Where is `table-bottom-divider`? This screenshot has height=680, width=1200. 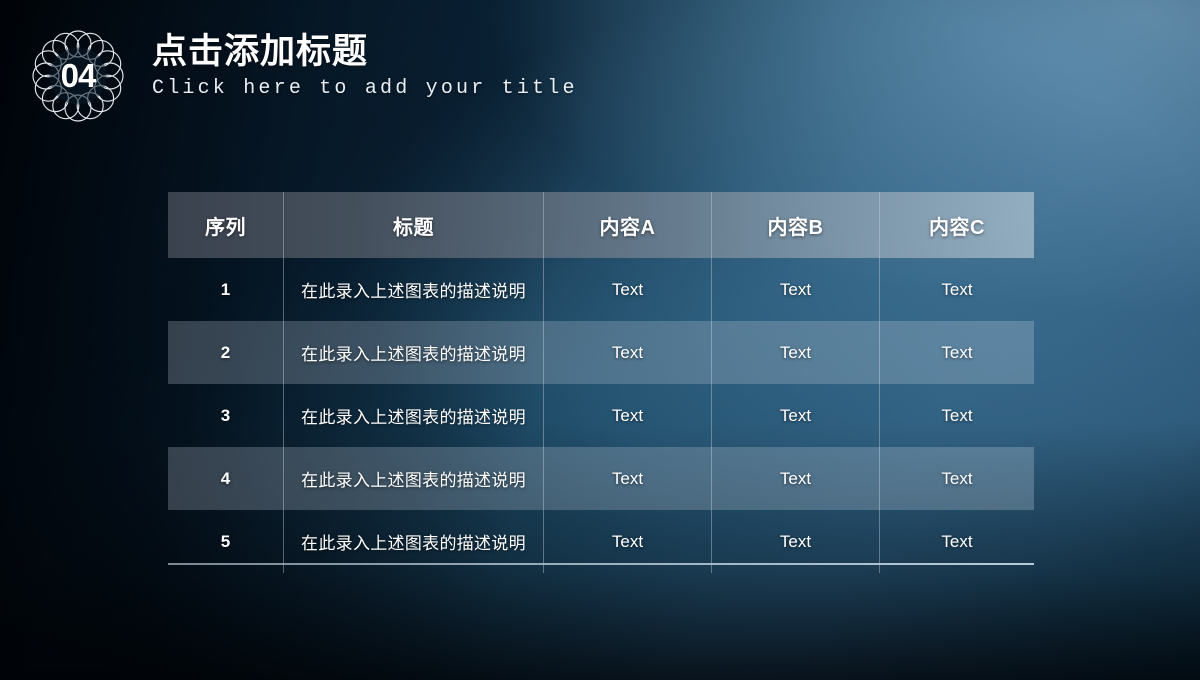 table-bottom-divider is located at coordinates (601, 564).